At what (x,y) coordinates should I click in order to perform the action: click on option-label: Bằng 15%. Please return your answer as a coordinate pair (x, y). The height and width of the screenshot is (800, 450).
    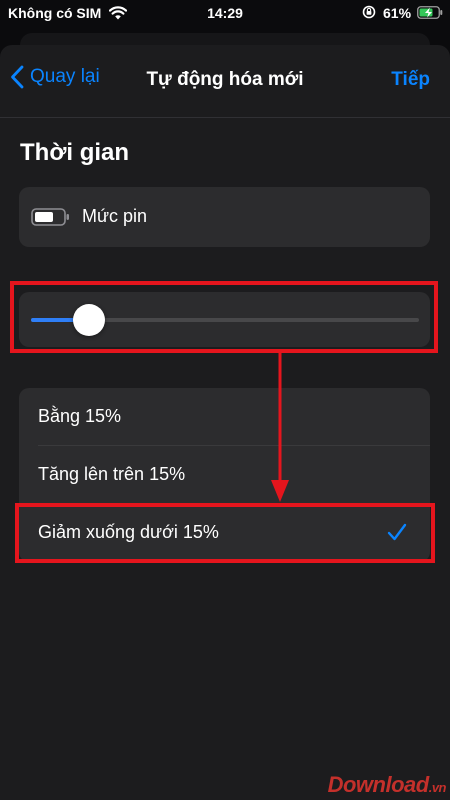
    Looking at the image, I should click on (80, 416).